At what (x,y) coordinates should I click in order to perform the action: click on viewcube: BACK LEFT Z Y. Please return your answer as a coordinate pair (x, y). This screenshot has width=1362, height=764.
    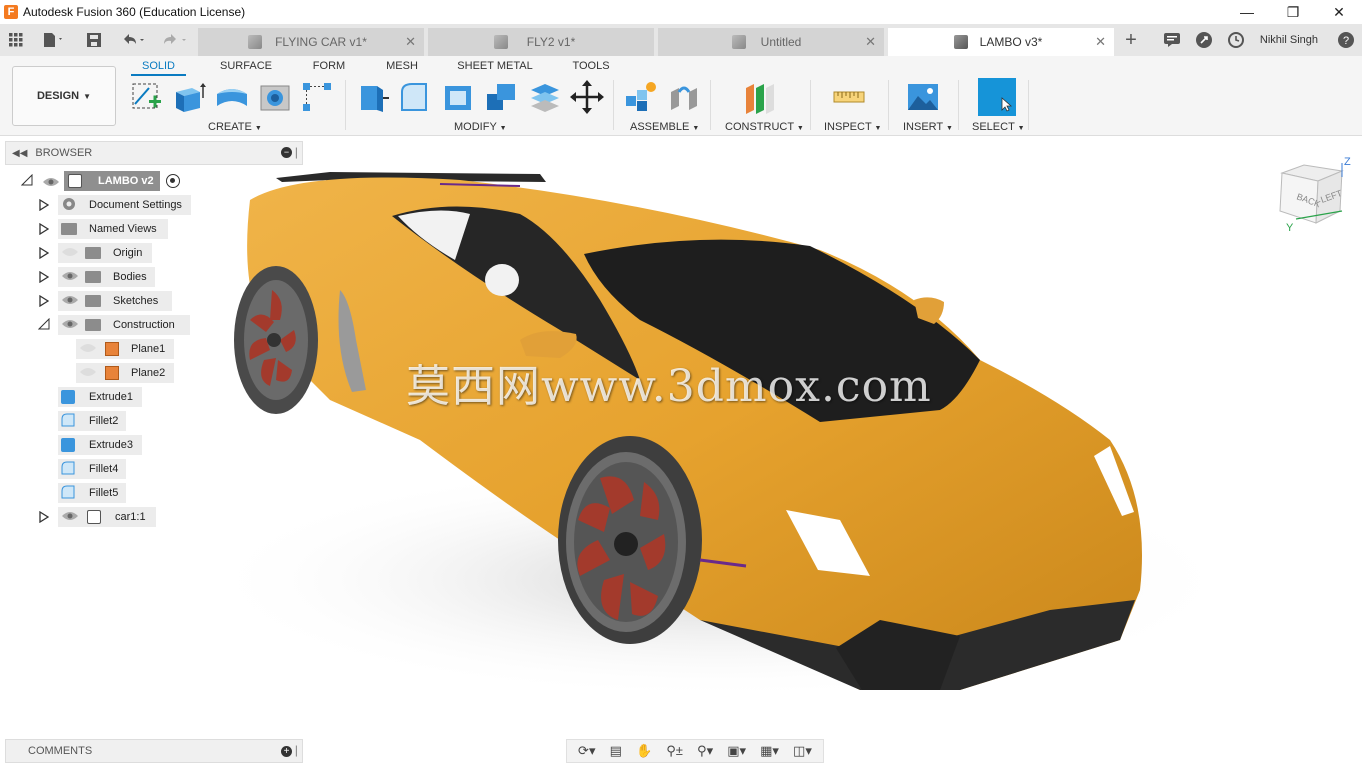
    Looking at the image, I should click on (1316, 196).